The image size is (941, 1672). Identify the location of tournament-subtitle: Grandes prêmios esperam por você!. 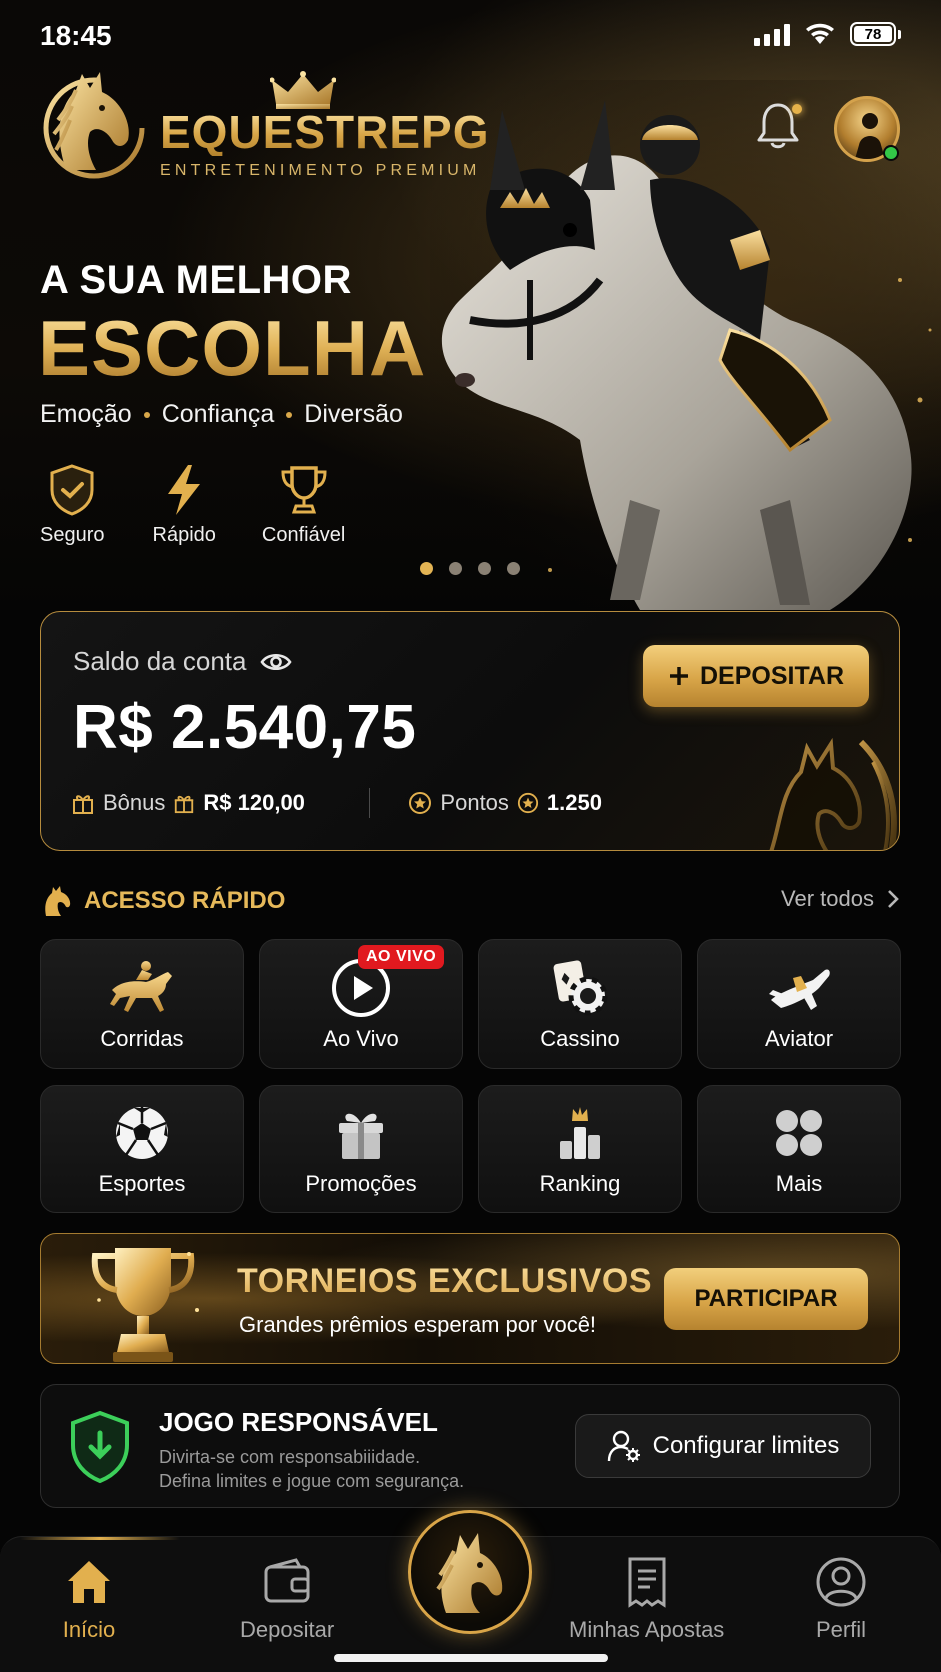
(418, 1324).